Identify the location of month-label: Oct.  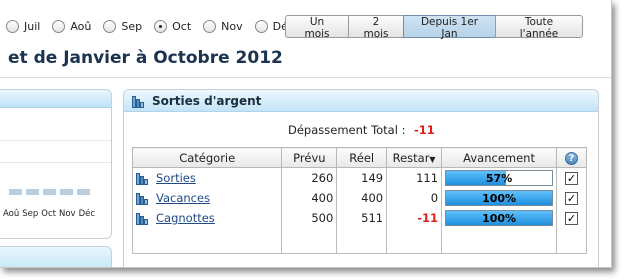
(182, 26).